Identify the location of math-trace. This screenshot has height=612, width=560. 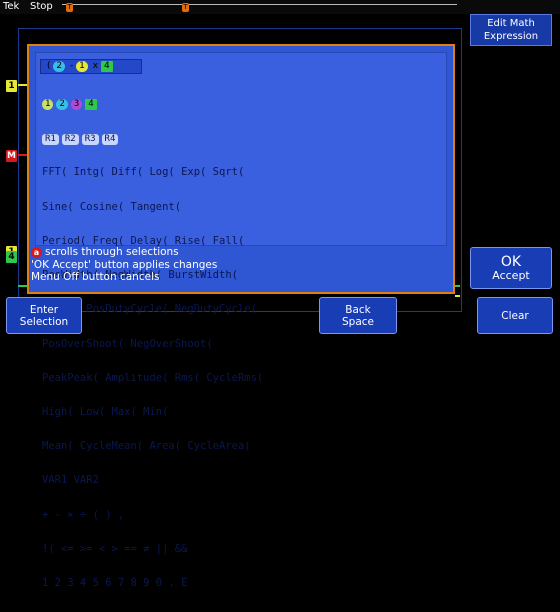
(22, 155).